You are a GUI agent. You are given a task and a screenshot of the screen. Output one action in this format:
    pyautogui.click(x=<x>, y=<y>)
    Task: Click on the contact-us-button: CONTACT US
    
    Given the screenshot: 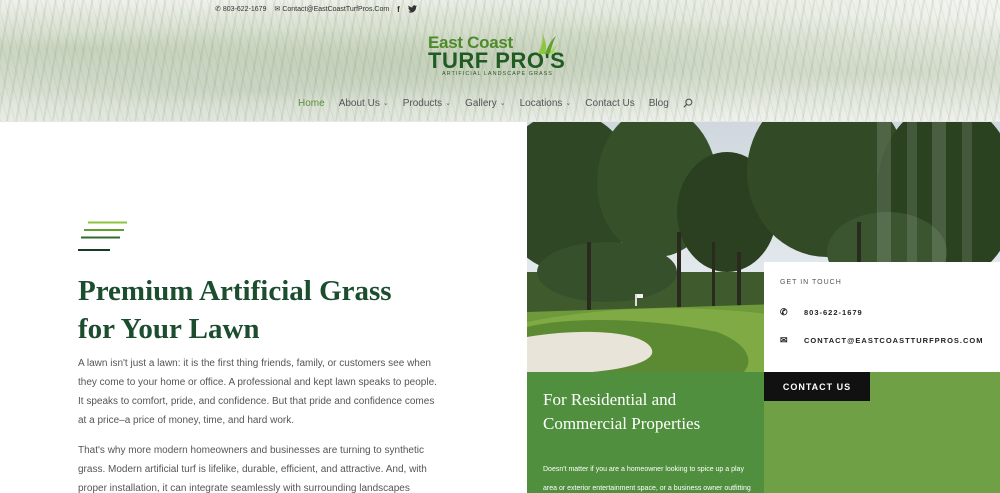 What is the action you would take?
    pyautogui.click(x=817, y=386)
    